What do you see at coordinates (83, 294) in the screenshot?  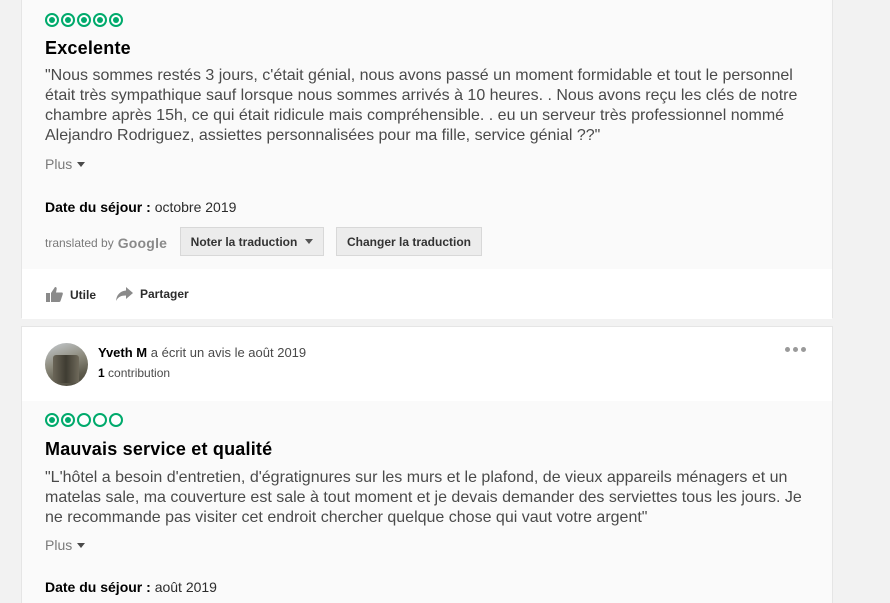 I see `helpful-label: Utile` at bounding box center [83, 294].